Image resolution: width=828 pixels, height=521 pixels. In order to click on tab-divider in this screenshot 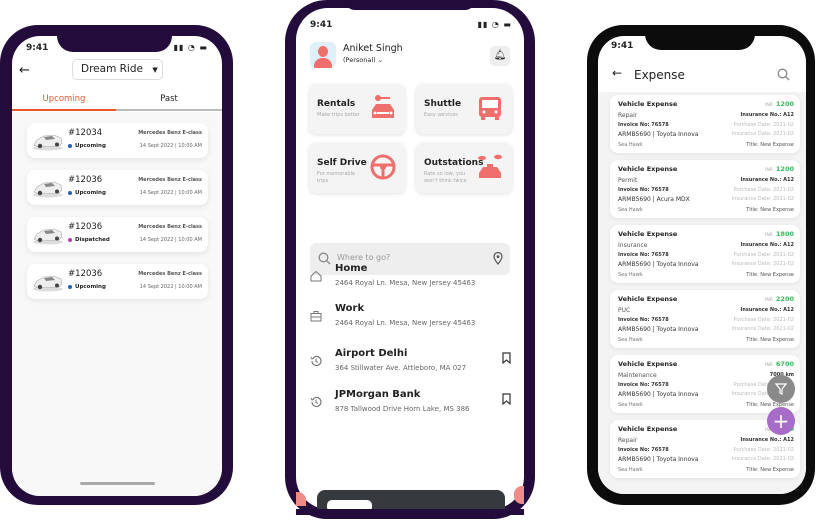, I will do `click(169, 110)`.